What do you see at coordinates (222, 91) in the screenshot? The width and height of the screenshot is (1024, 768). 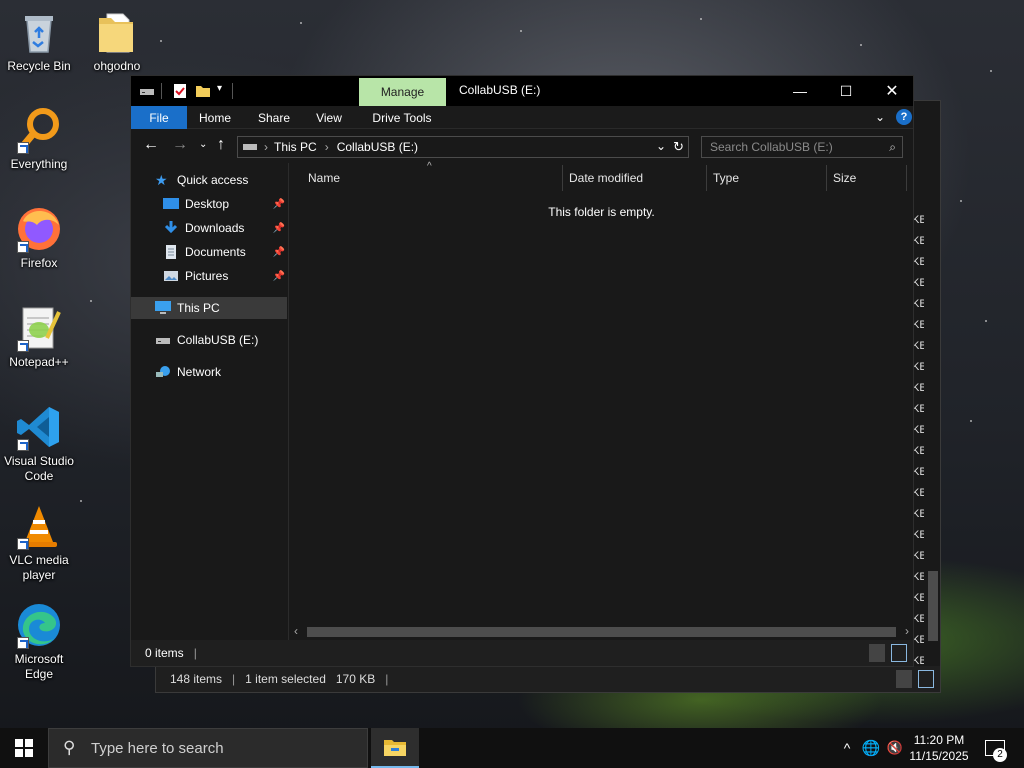 I see `customize-quick-access-icon: ▾` at bounding box center [222, 91].